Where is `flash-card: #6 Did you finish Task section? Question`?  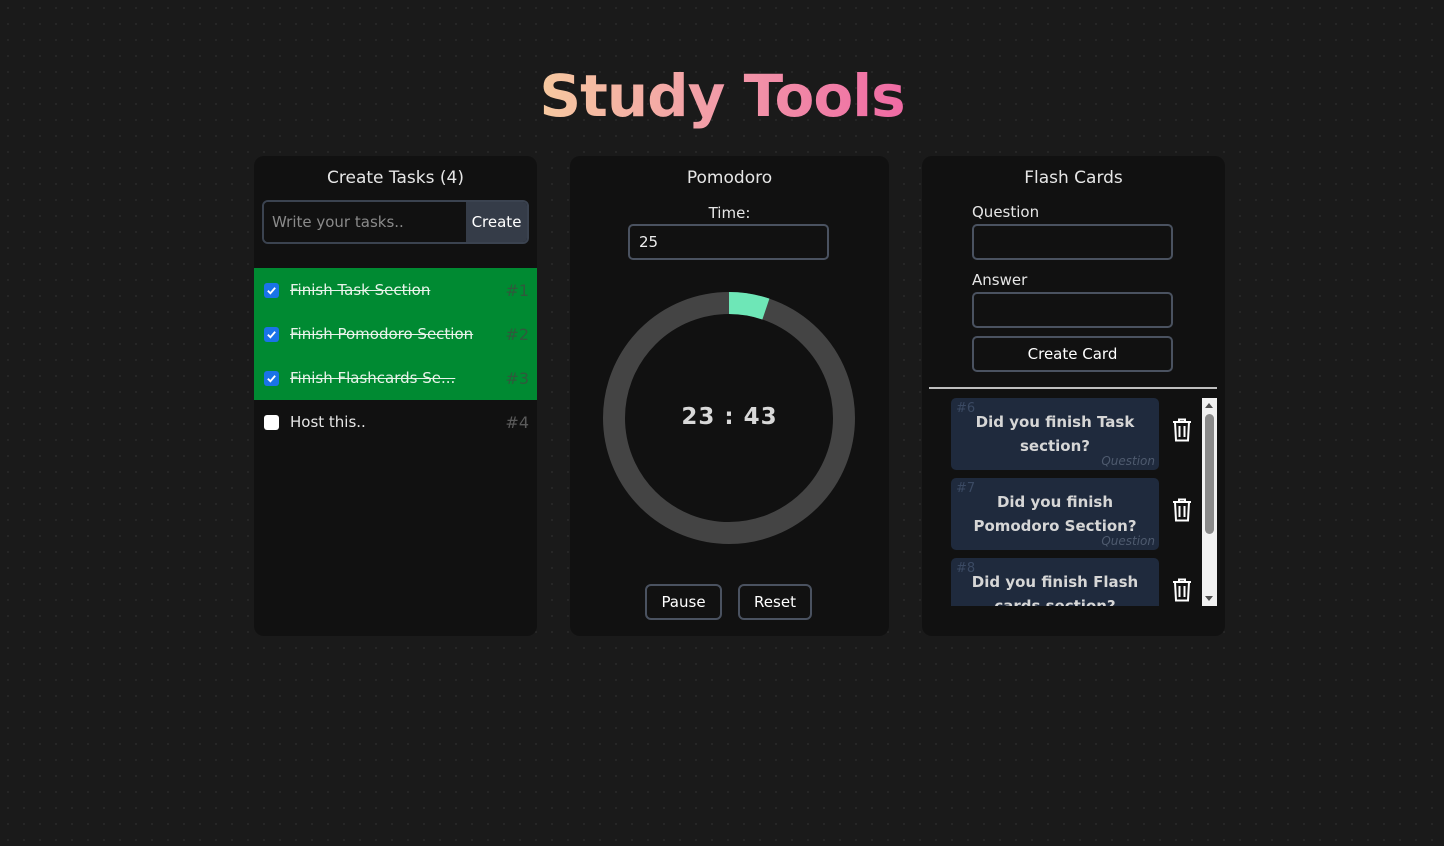
flash-card: #6 Did you finish Task section? Question is located at coordinates (1055, 434).